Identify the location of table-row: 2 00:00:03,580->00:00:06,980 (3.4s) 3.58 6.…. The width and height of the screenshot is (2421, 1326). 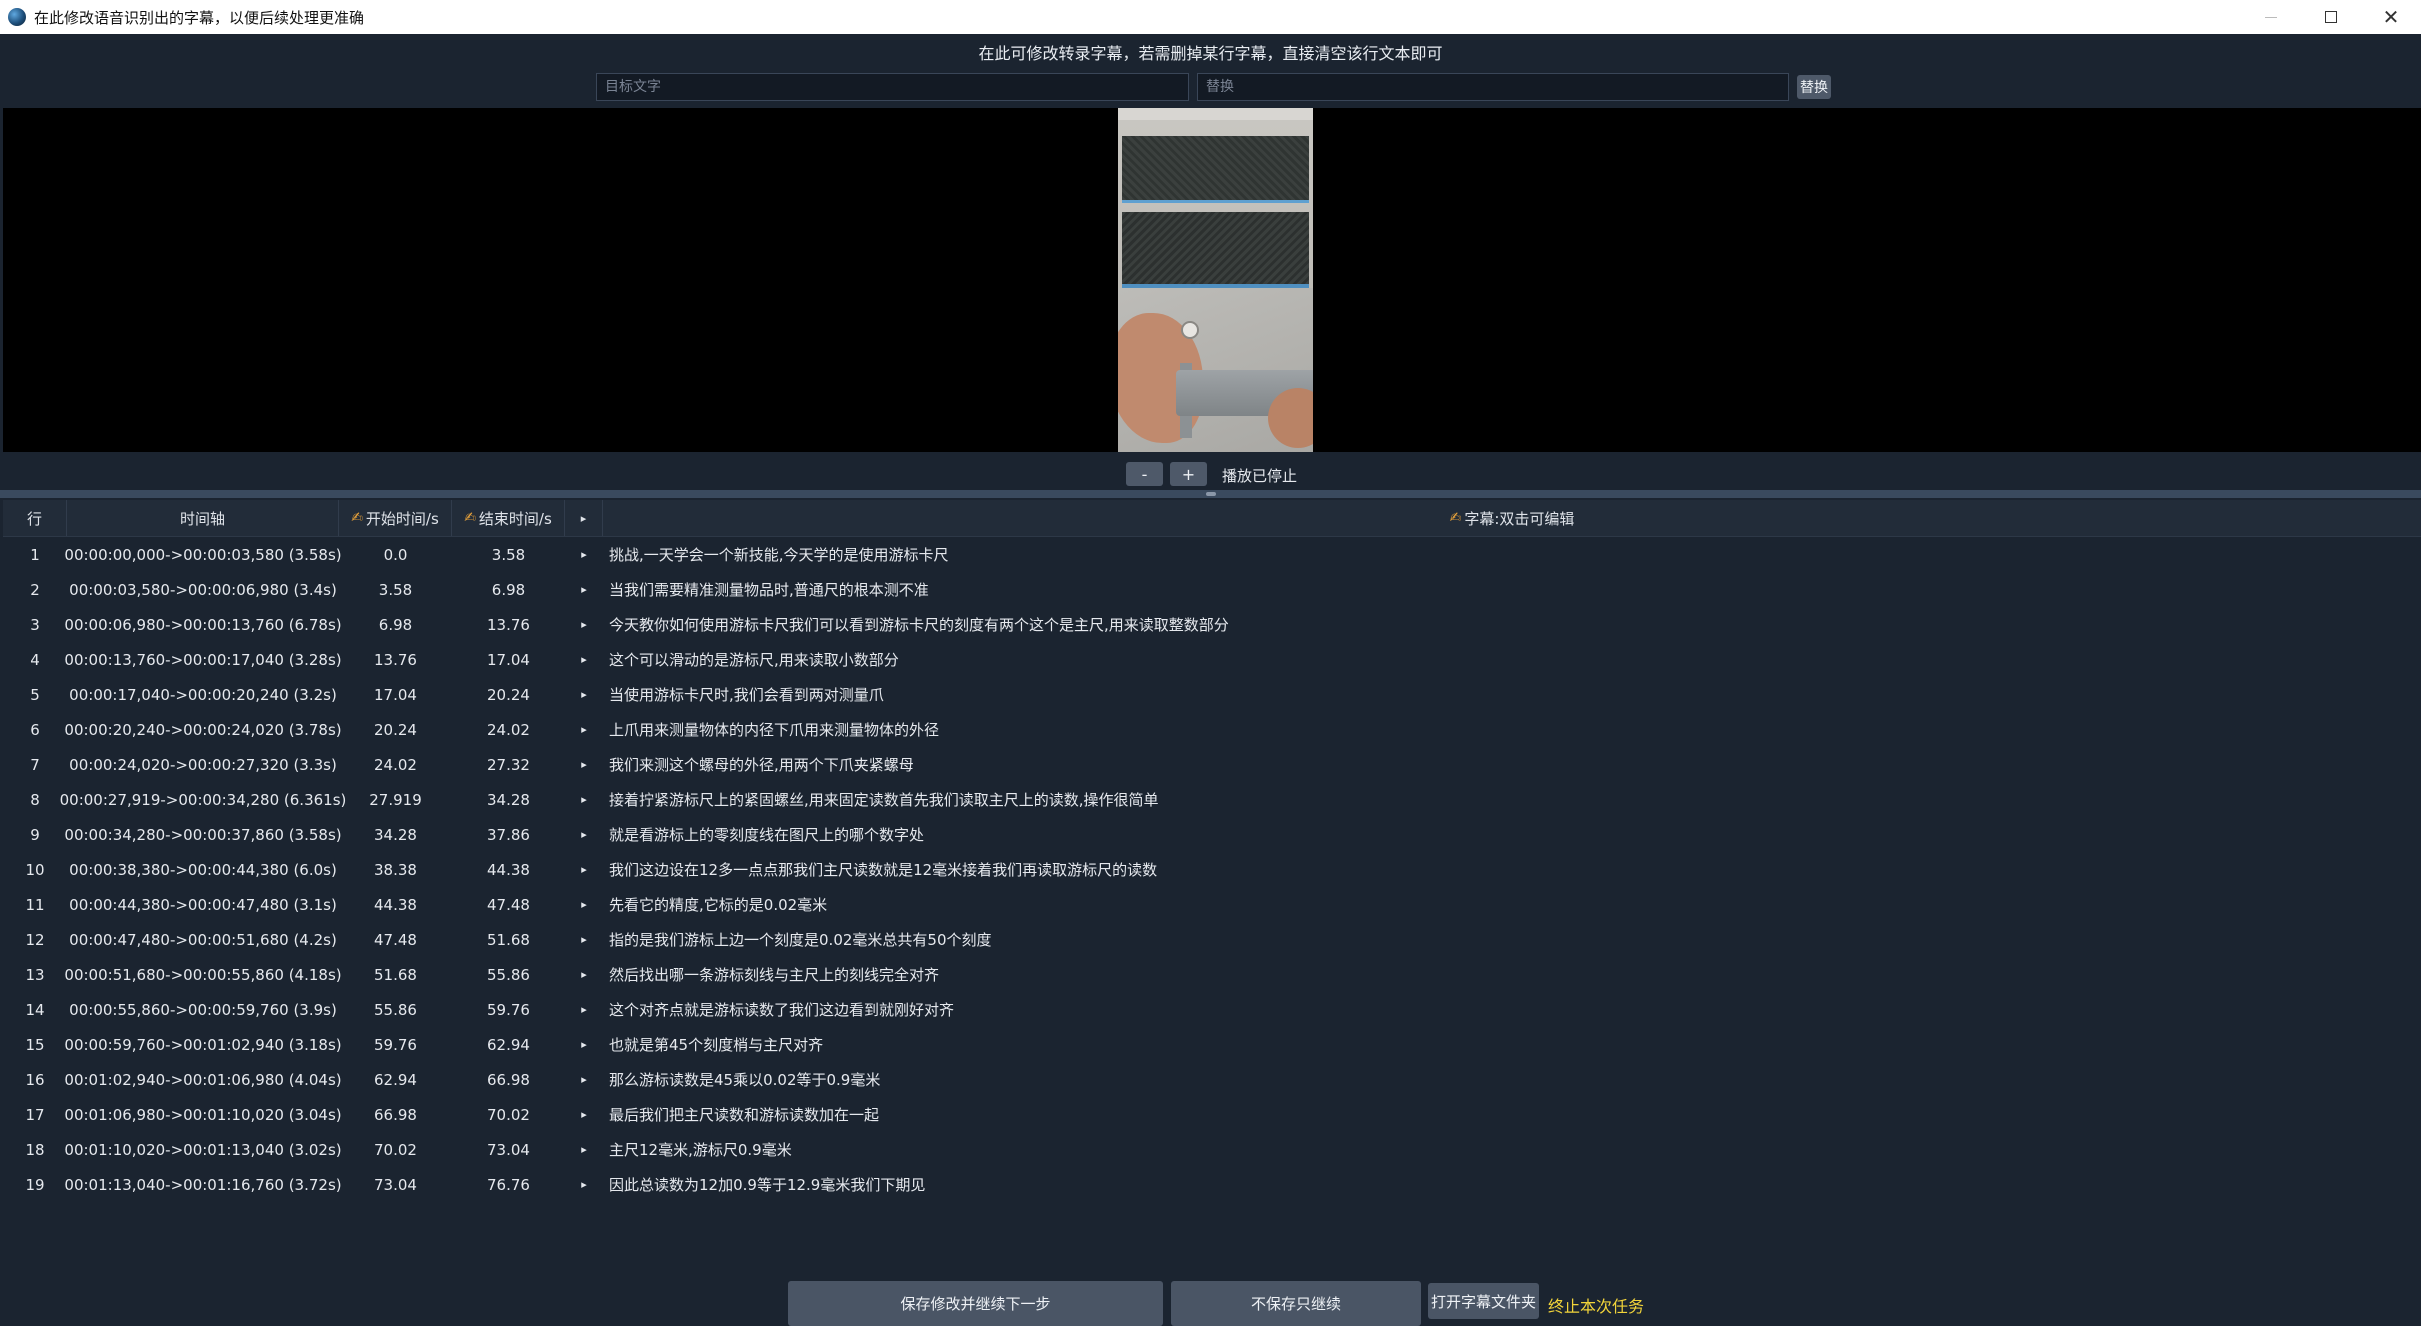
(1212, 589).